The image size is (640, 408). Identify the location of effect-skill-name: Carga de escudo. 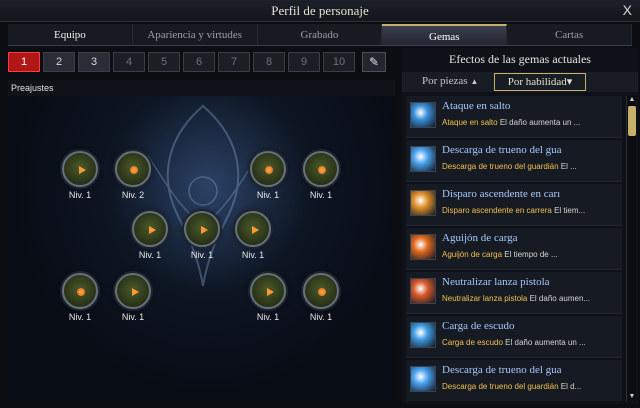
(472, 342).